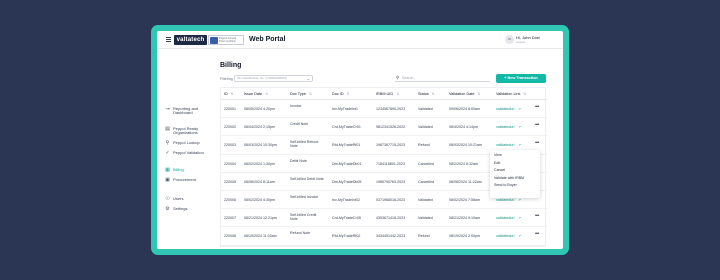 This screenshot has width=720, height=280. What do you see at coordinates (167, 180) in the screenshot?
I see `cart-icon: ▣` at bounding box center [167, 180].